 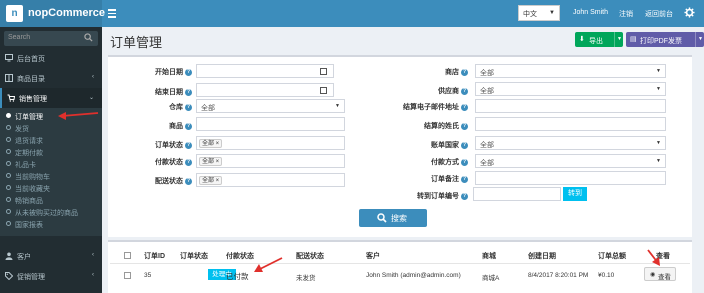 What do you see at coordinates (570, 143) in the screenshot?
I see `billing-country-select: 全部 ▼` at bounding box center [570, 143].